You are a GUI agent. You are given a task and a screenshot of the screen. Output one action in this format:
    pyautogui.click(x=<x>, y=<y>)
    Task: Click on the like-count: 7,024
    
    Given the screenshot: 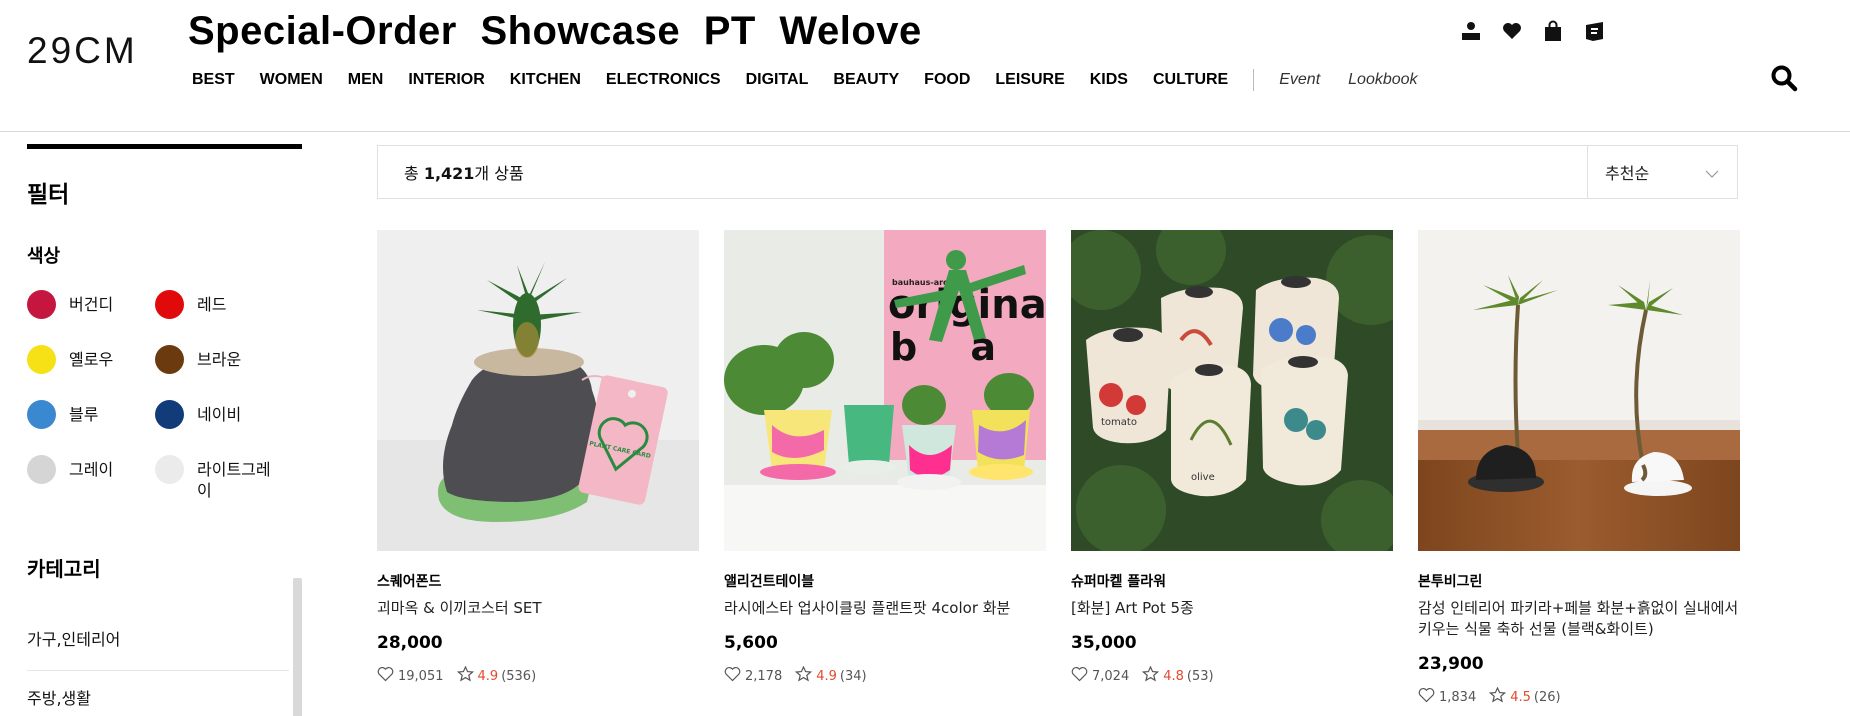 What is the action you would take?
    pyautogui.click(x=1111, y=676)
    